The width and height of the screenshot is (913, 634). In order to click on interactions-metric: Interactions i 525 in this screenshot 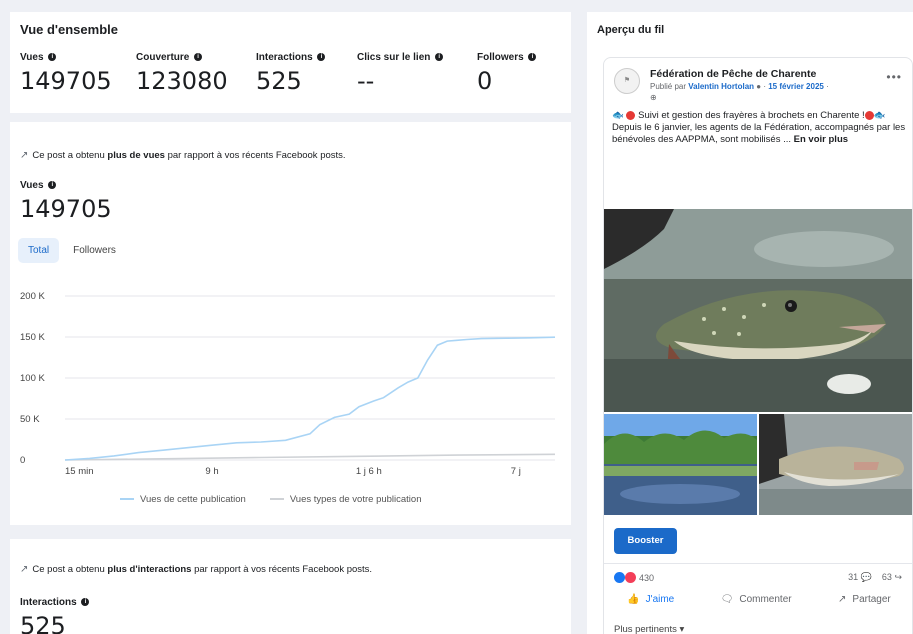, I will do `click(55, 615)`.